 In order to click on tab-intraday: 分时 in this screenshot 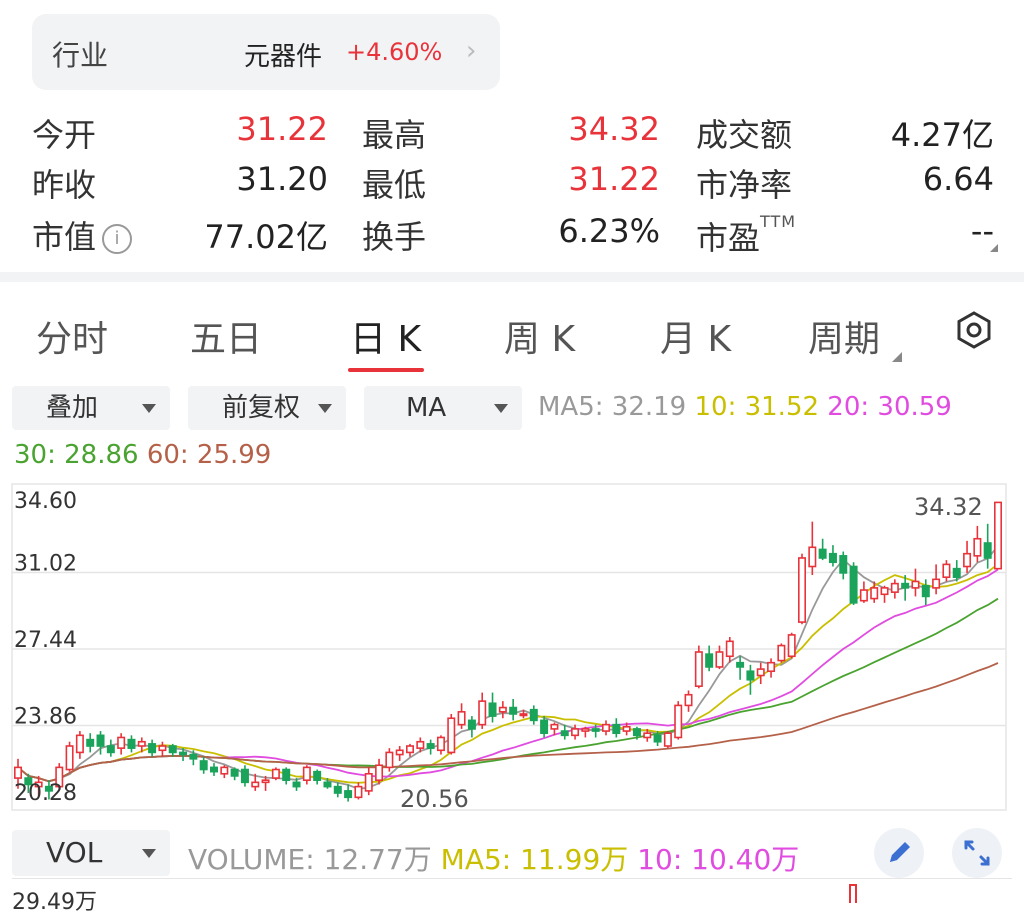, I will do `click(72, 336)`.